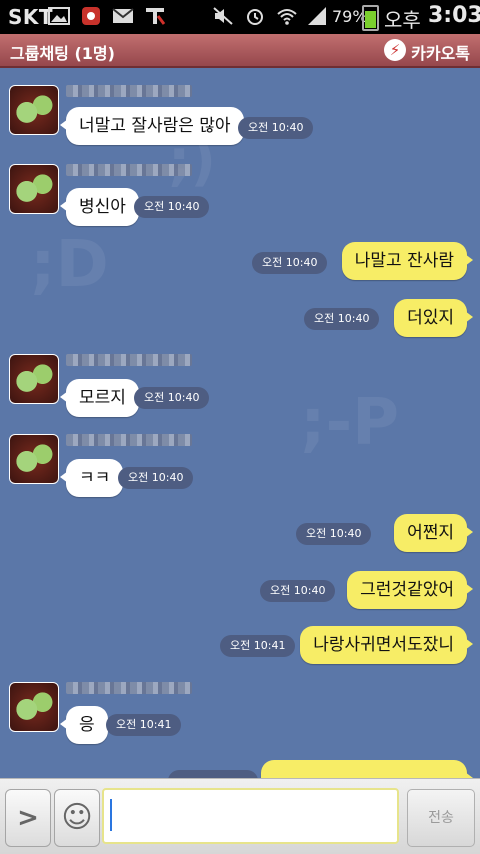 The width and height of the screenshot is (480, 854). I want to click on kakaotalk-logo-icon: ⚡, so click(395, 50).